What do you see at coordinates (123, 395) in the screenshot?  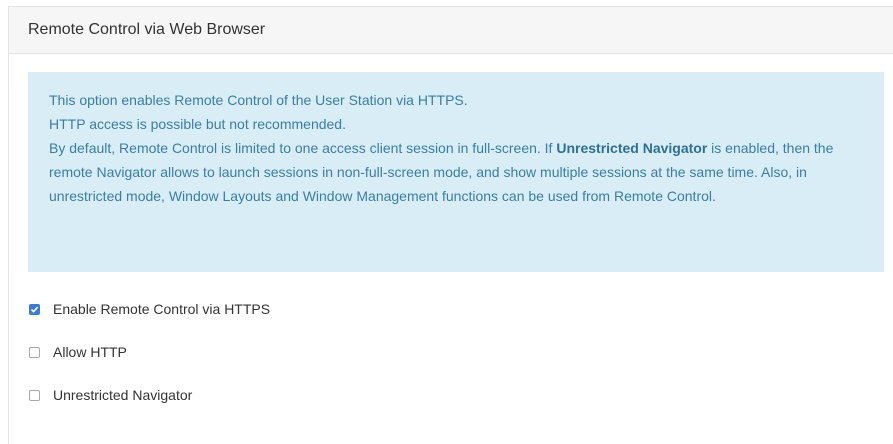 I see `option-label-unrestricted-navigator: Unrestricted Navigator` at bounding box center [123, 395].